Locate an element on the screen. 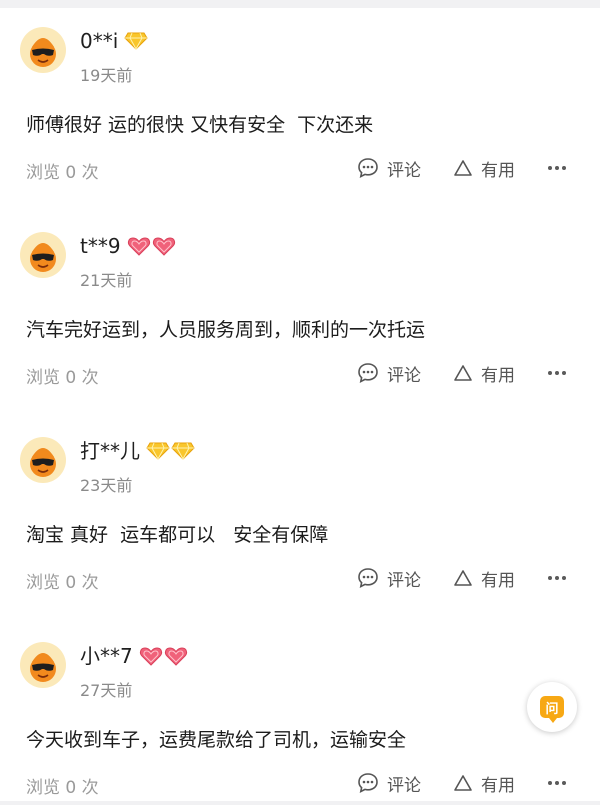  username: 小**7 is located at coordinates (134, 656).